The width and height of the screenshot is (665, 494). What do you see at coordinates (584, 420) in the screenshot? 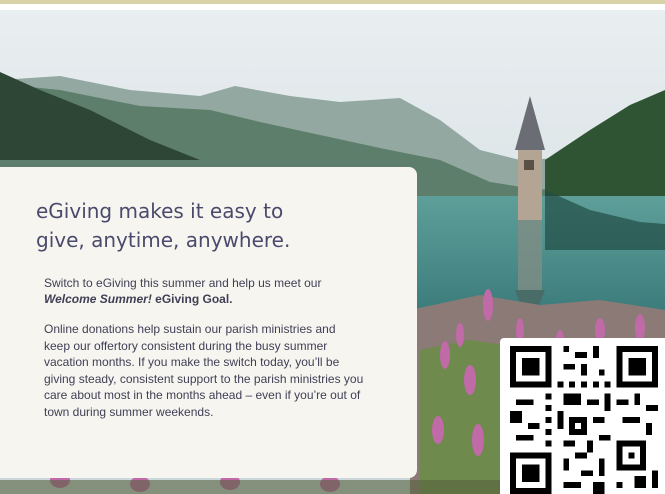
I see `qr-code-icon` at bounding box center [584, 420].